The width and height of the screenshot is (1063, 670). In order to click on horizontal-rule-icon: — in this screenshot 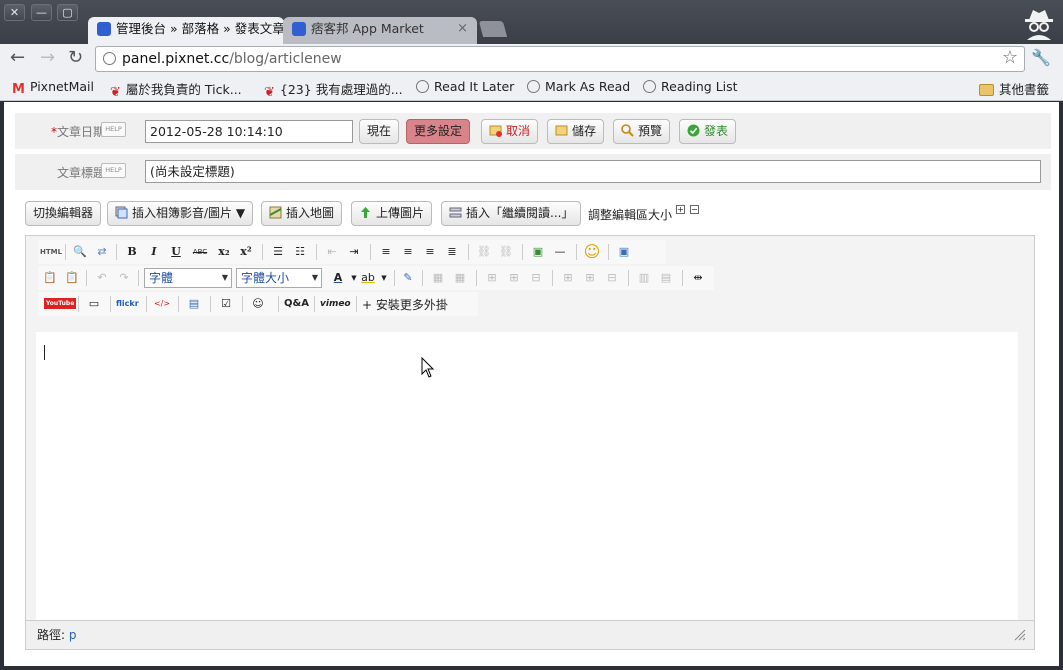, I will do `click(560, 252)`.